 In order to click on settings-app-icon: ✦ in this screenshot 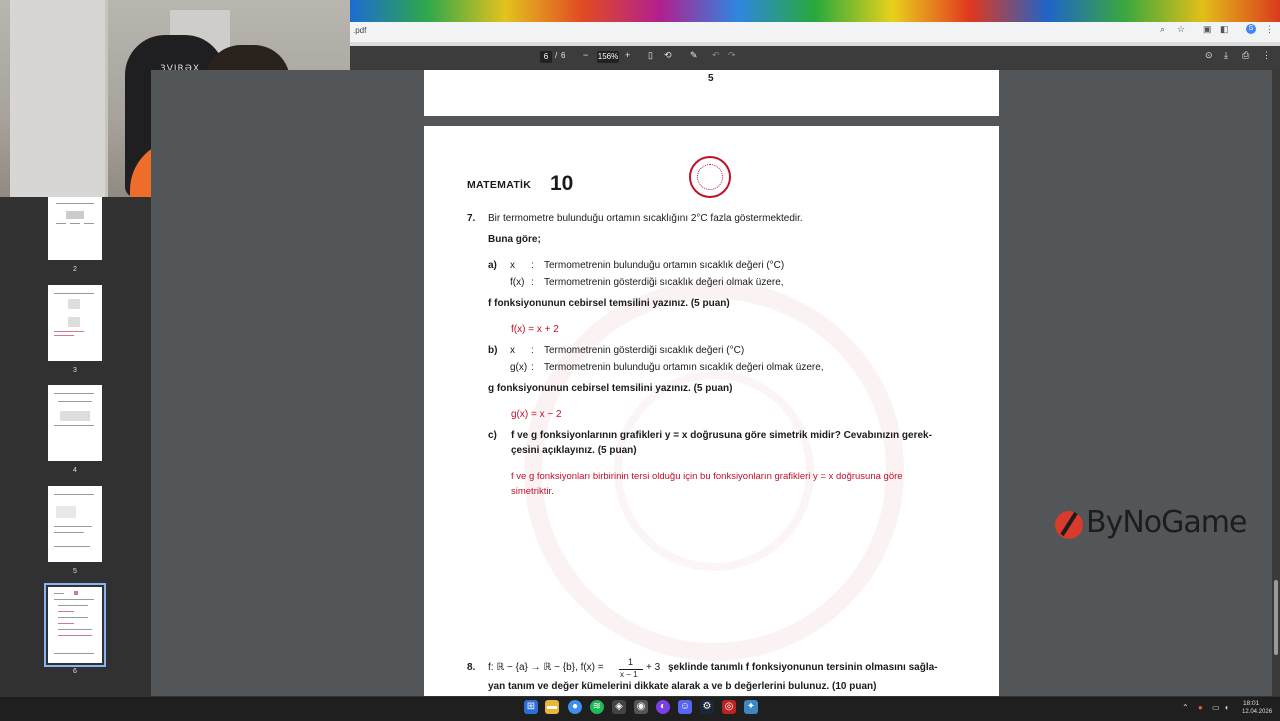, I will do `click(751, 707)`.